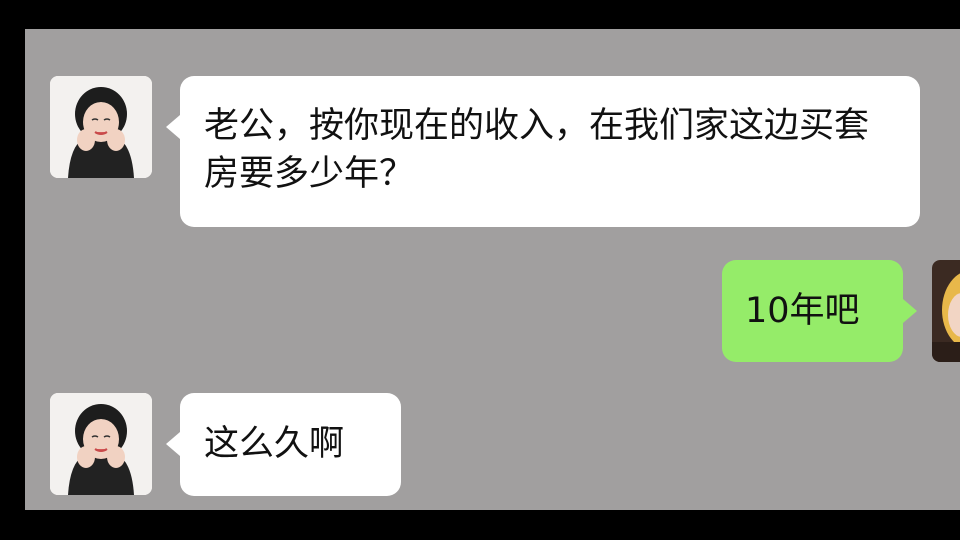  I want to click on message-text: 这么久啊, so click(274, 444).